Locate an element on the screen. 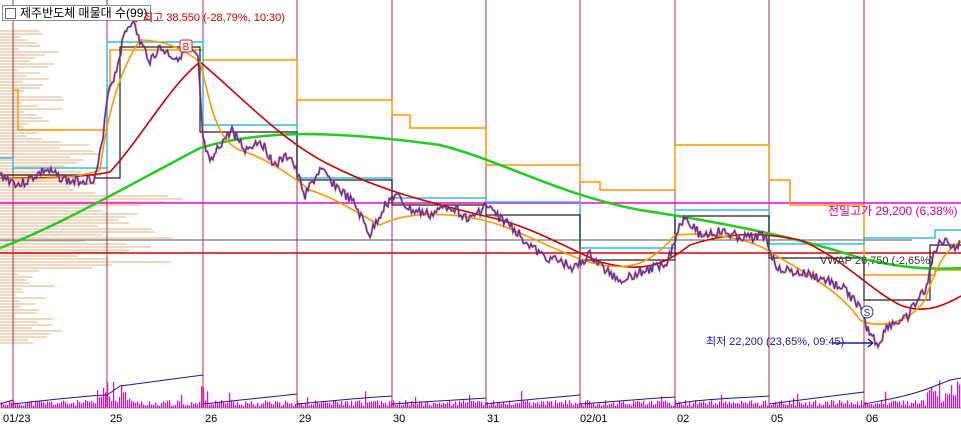  checkbox-icon is located at coordinates (10, 13).